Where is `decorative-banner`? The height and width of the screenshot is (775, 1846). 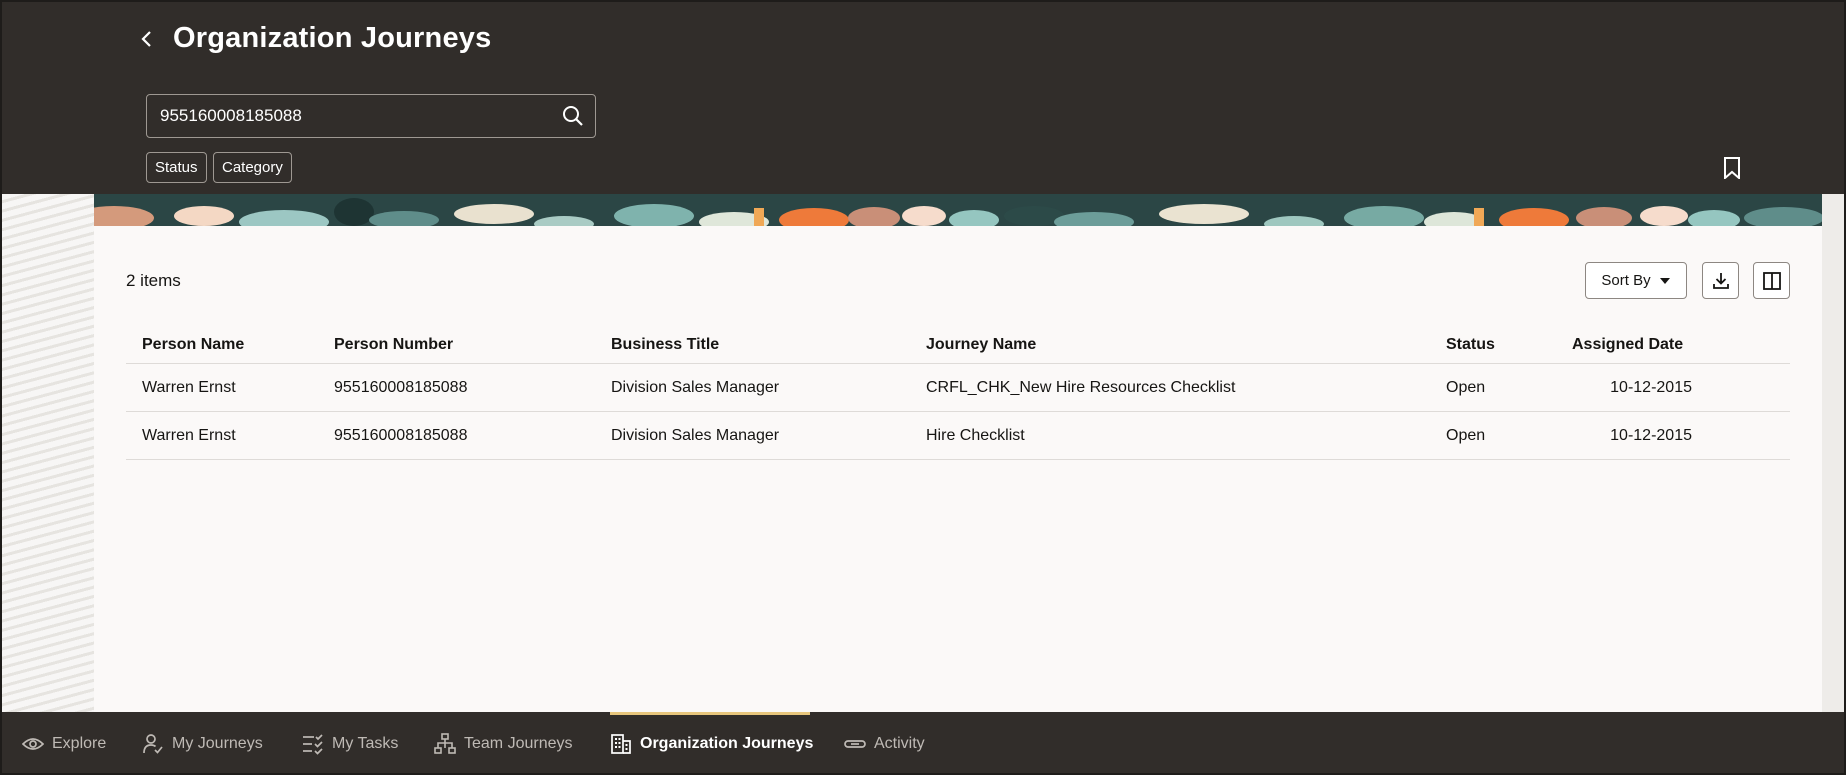 decorative-banner is located at coordinates (958, 210).